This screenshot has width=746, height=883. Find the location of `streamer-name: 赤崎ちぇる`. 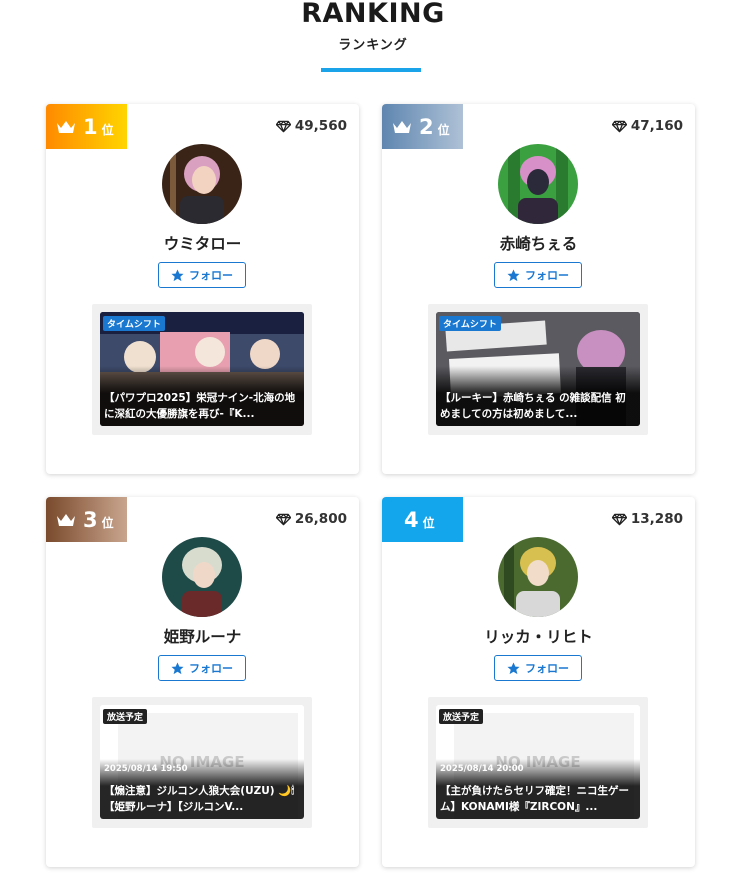

streamer-name: 赤崎ちぇる is located at coordinates (538, 243).